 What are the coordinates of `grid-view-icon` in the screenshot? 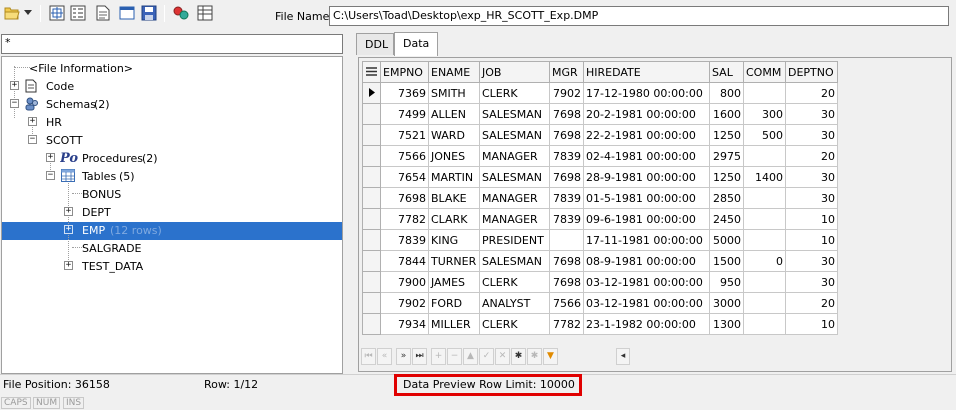 It's located at (205, 13).